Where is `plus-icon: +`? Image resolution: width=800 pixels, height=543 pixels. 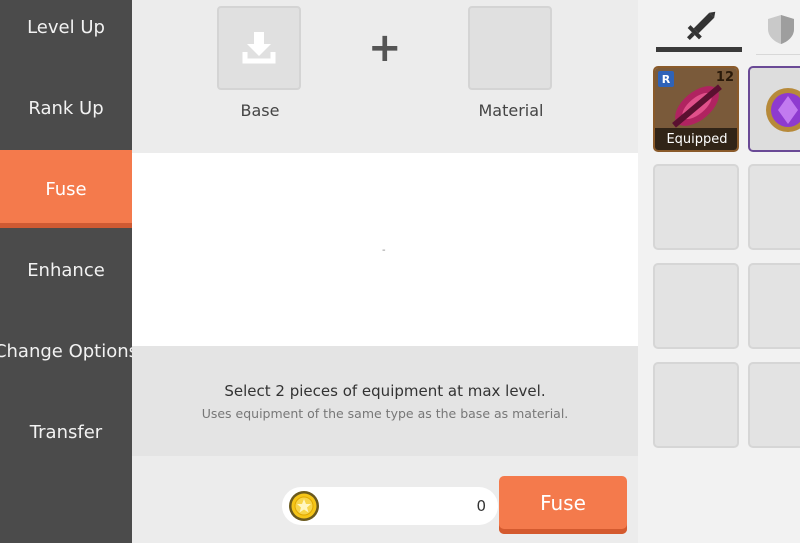 plus-icon: + is located at coordinates (385, 48).